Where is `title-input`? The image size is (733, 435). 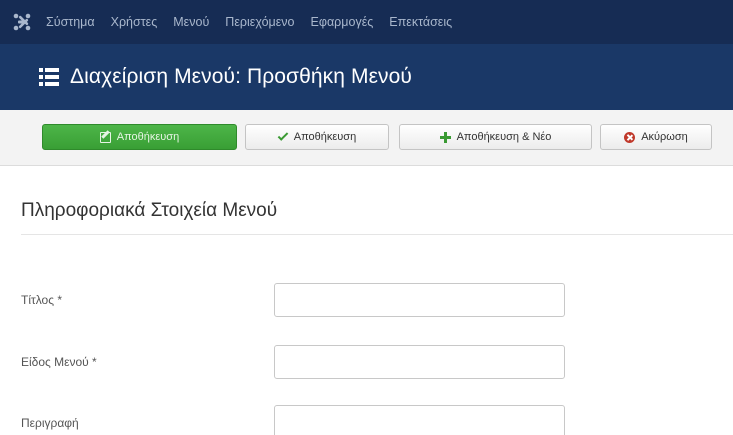
title-input is located at coordinates (419, 300).